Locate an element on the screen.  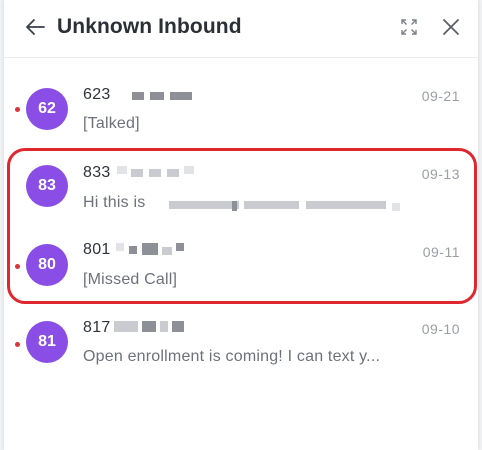
back-arrow-icon is located at coordinates (35, 27).